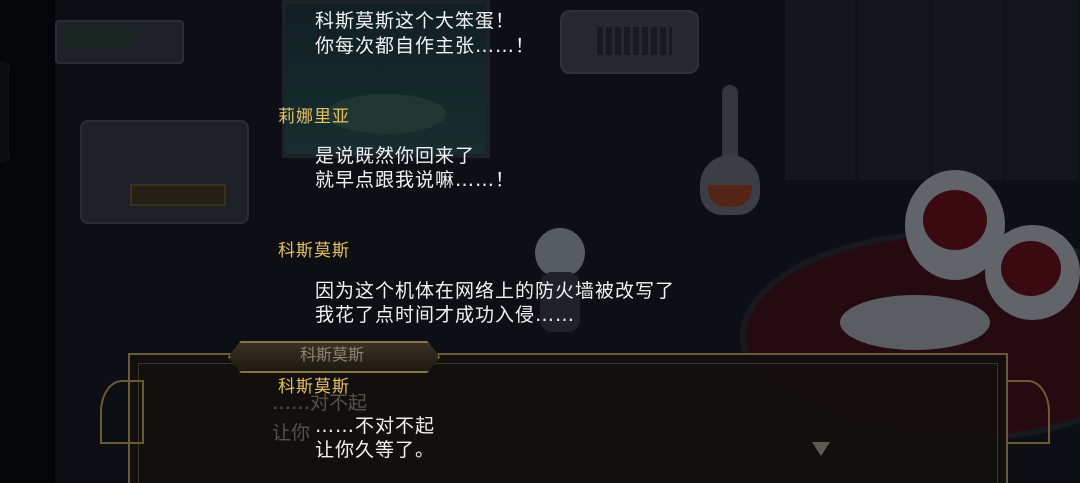 This screenshot has height=483, width=1080. What do you see at coordinates (1028, 412) in the screenshot?
I see `frame-ornament-right` at bounding box center [1028, 412].